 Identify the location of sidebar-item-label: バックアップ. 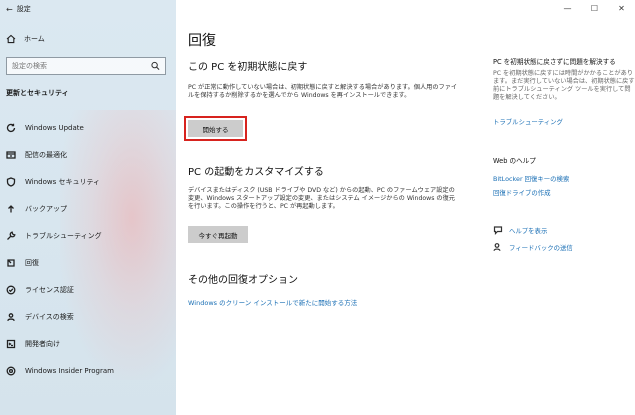
(46, 208).